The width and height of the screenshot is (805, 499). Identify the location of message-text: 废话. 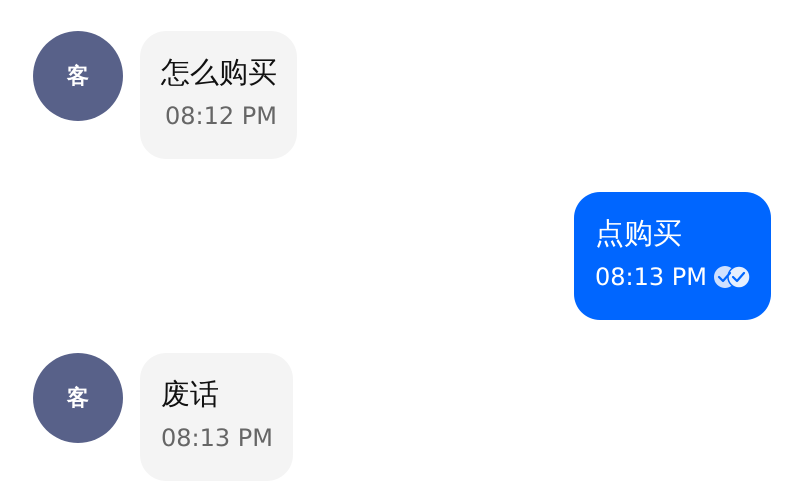
(190, 394).